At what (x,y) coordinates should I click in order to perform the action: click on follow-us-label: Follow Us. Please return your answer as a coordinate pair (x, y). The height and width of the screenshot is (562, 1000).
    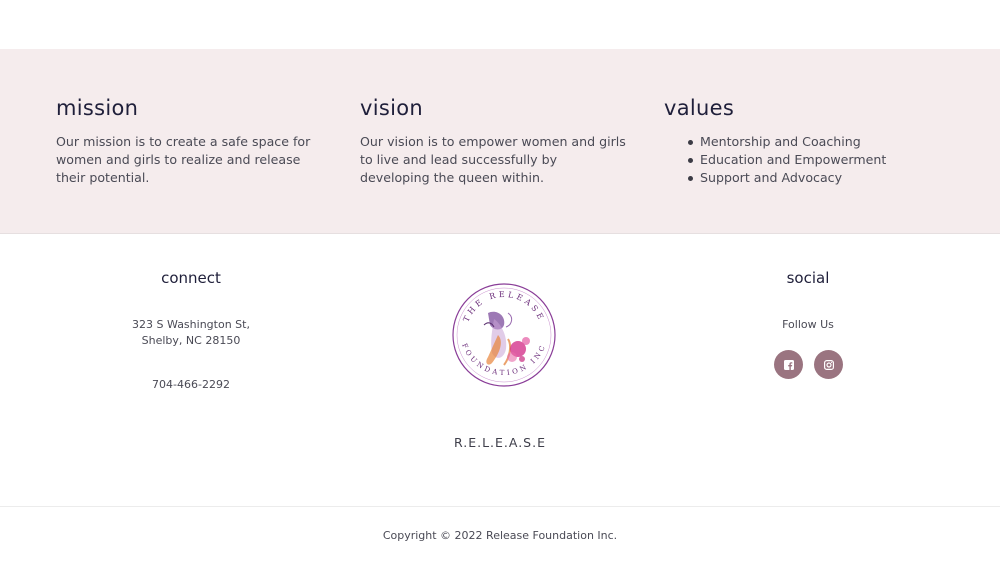
    Looking at the image, I should click on (808, 324).